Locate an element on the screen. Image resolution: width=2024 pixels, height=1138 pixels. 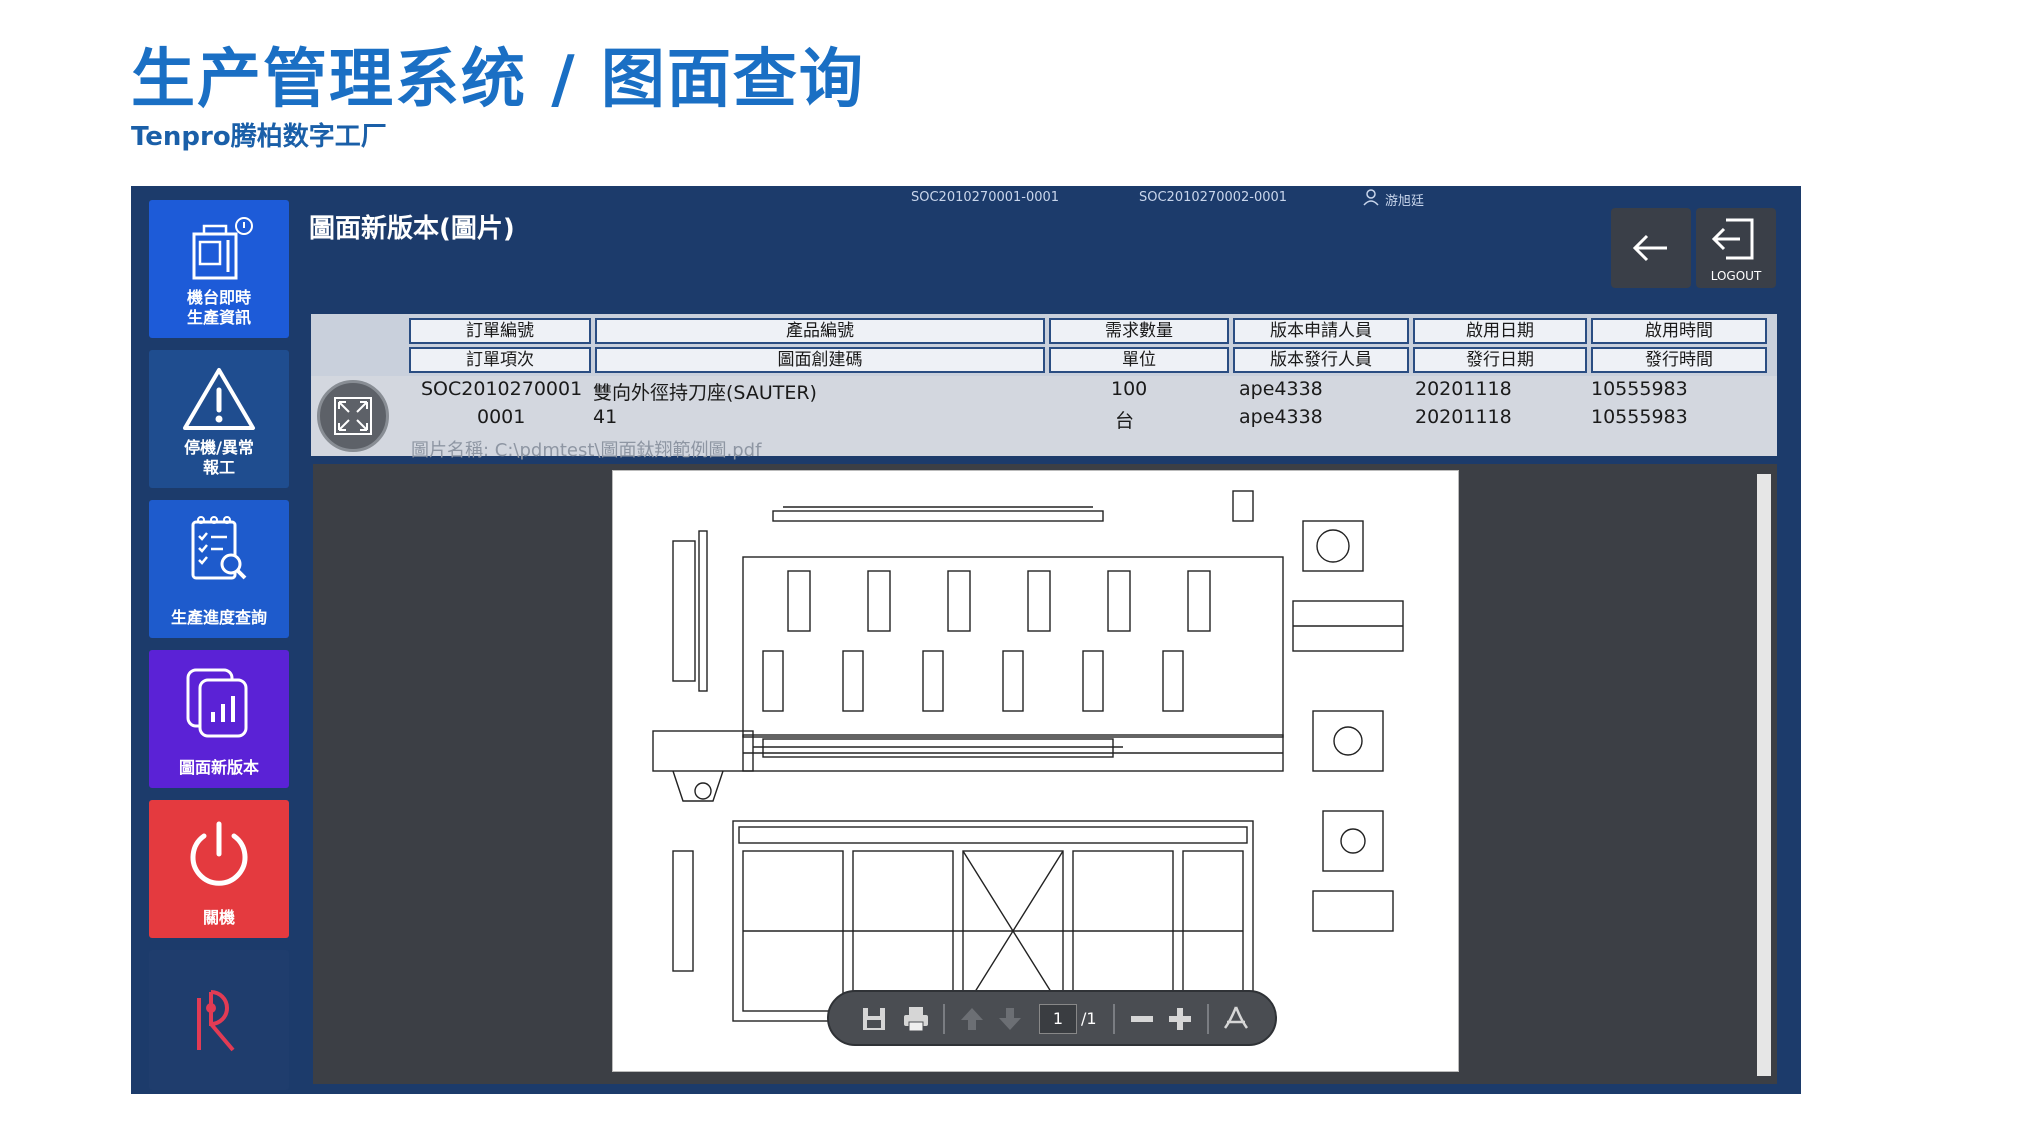
sidebar-item-label: 機台即時 生產資訊 is located at coordinates (218, 307).